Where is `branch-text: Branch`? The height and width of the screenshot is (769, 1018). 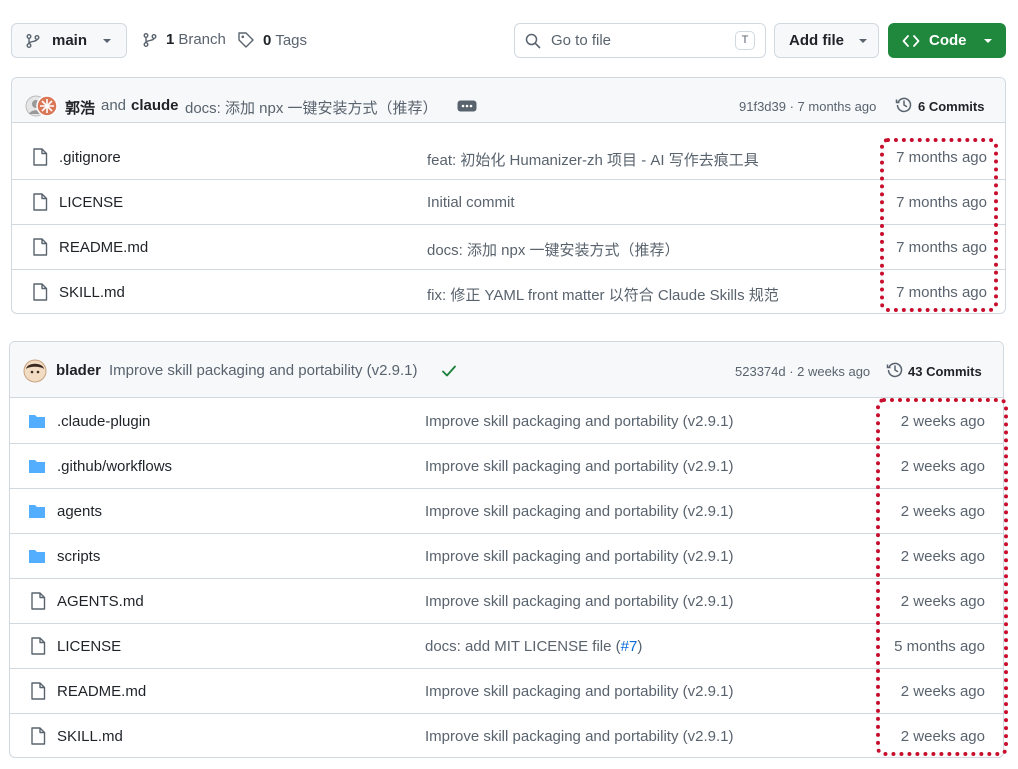
branch-text: Branch is located at coordinates (202, 39).